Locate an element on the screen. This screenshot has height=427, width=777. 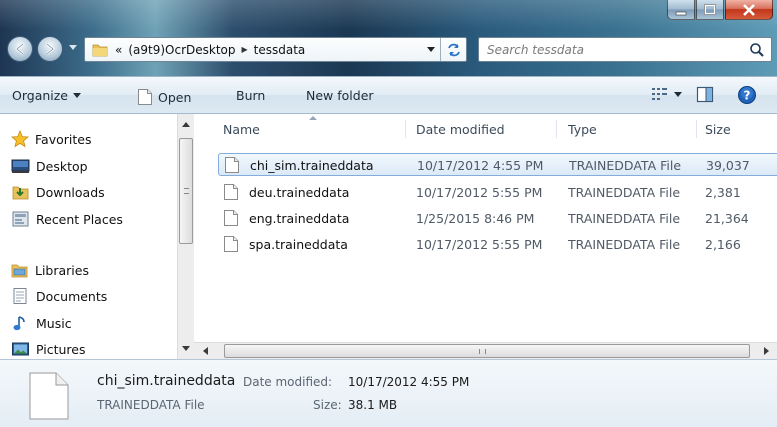
help-icon: ? is located at coordinates (747, 95).